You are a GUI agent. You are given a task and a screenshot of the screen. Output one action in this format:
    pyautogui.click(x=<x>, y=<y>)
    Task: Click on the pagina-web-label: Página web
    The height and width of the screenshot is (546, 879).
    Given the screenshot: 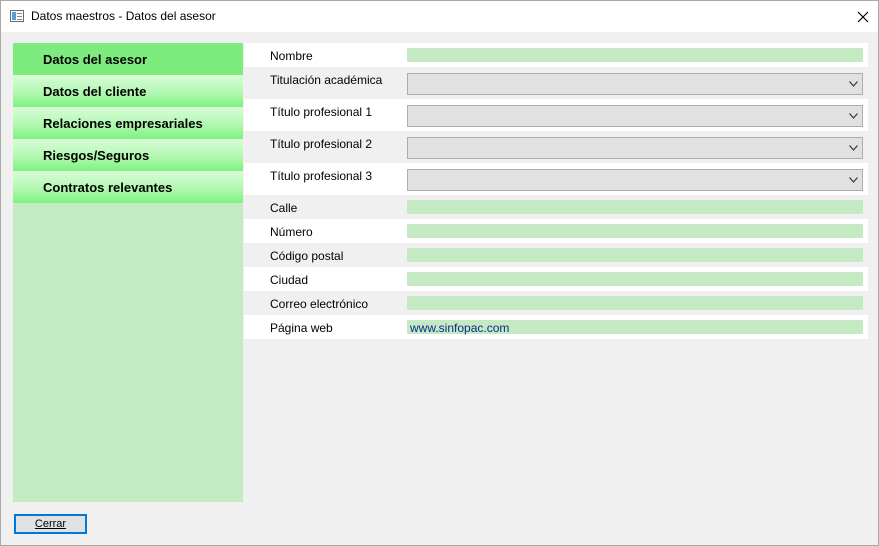 What is the action you would take?
    pyautogui.click(x=301, y=328)
    